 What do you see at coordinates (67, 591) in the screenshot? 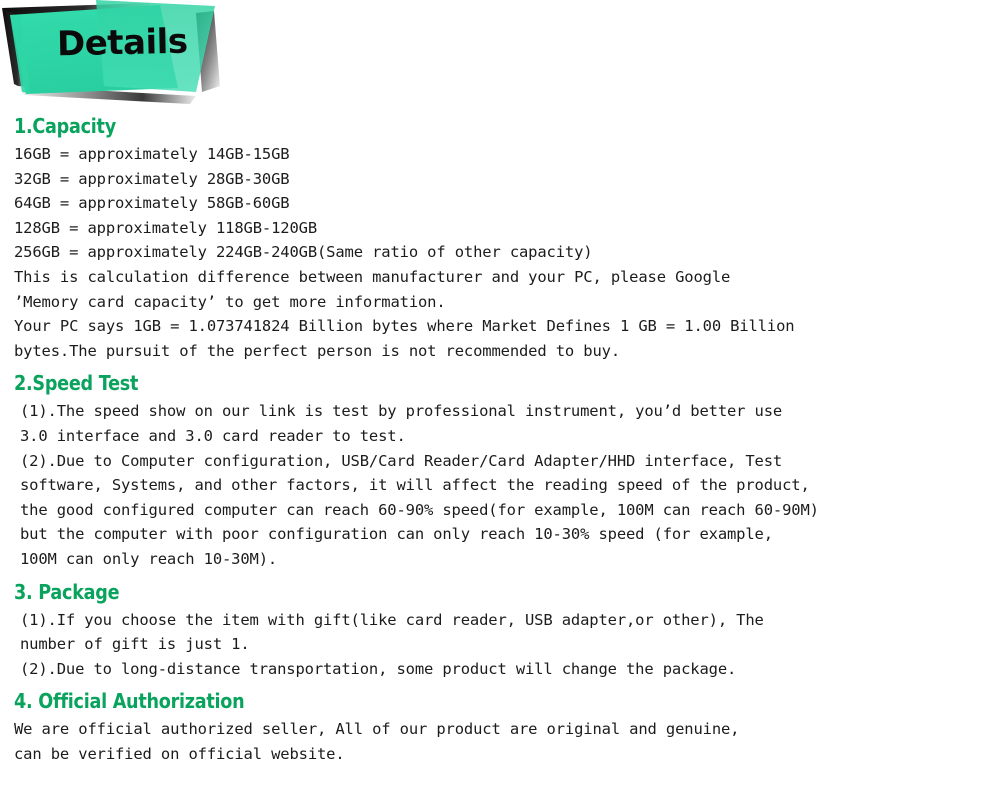
I see `section-heading-package: 3. Package` at bounding box center [67, 591].